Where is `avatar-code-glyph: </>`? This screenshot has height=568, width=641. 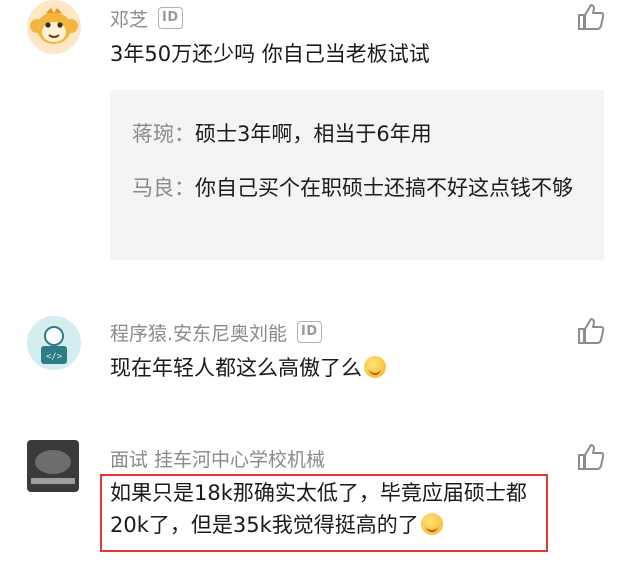
avatar-code-glyph: </> is located at coordinates (54, 357).